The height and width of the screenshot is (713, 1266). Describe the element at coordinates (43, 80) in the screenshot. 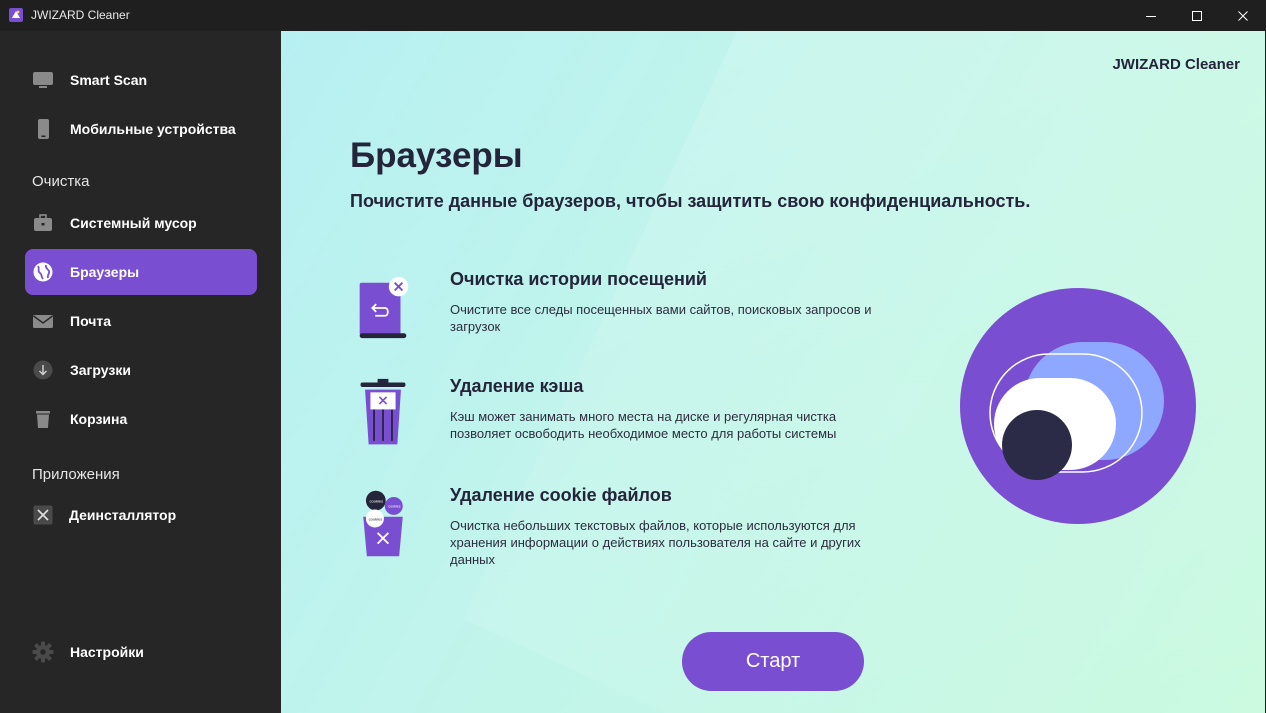

I see `monitor-icon` at that location.